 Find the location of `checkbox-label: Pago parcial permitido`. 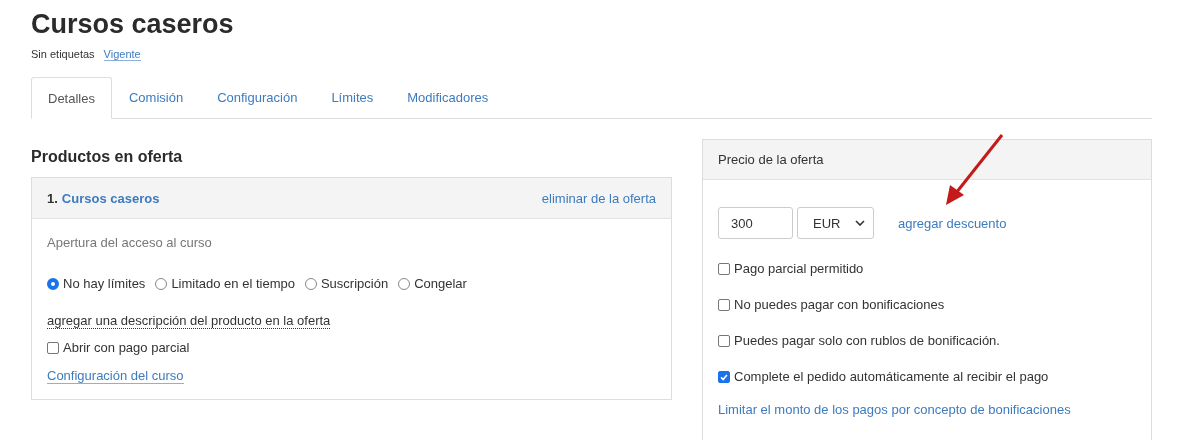

checkbox-label: Pago parcial permitido is located at coordinates (799, 268).